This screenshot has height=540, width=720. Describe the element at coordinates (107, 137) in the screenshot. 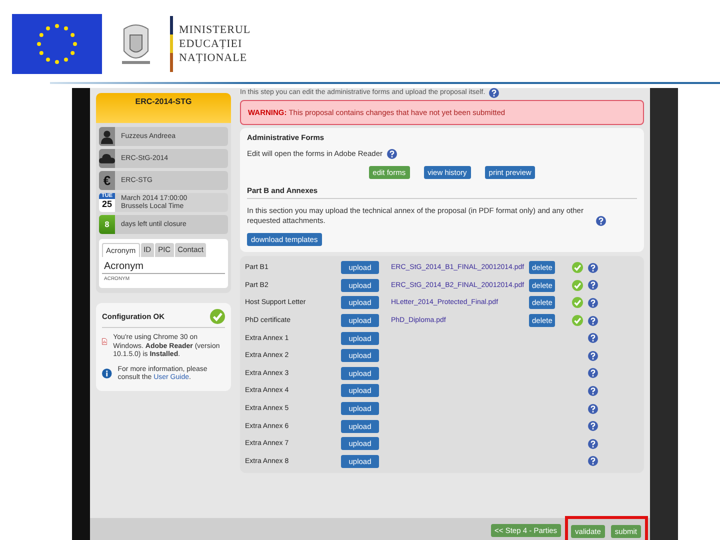

I see `person-icon` at that location.